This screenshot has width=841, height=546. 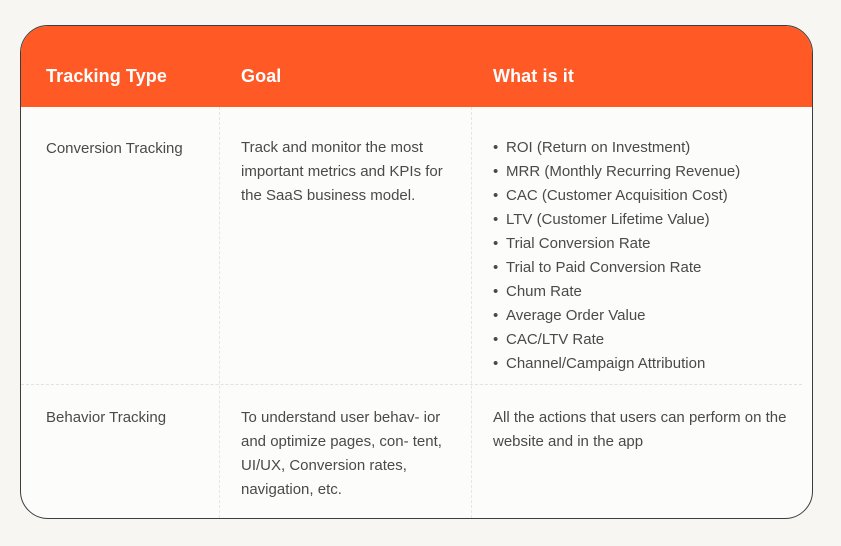 What do you see at coordinates (544, 291) in the screenshot?
I see `metric-label: Chum Rate` at bounding box center [544, 291].